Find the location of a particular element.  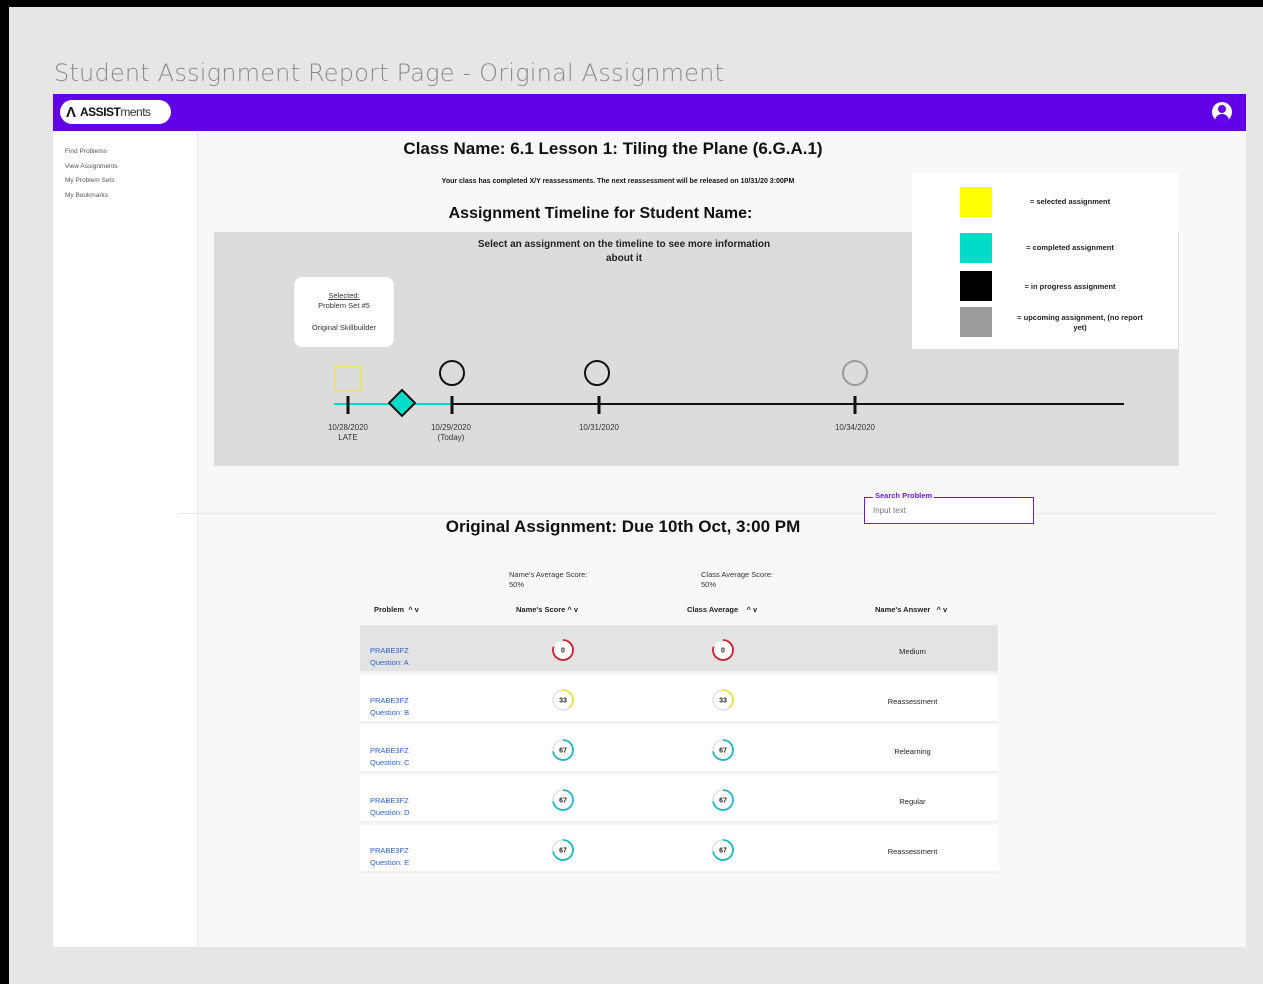

sidebar-item-my-problem-sets: My Problem Sets is located at coordinates (131, 181).